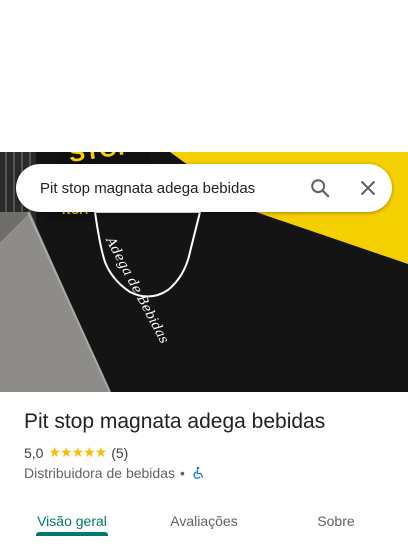  I want to click on rating-row: 5,0 ★★★★★ (5), so click(76, 452).